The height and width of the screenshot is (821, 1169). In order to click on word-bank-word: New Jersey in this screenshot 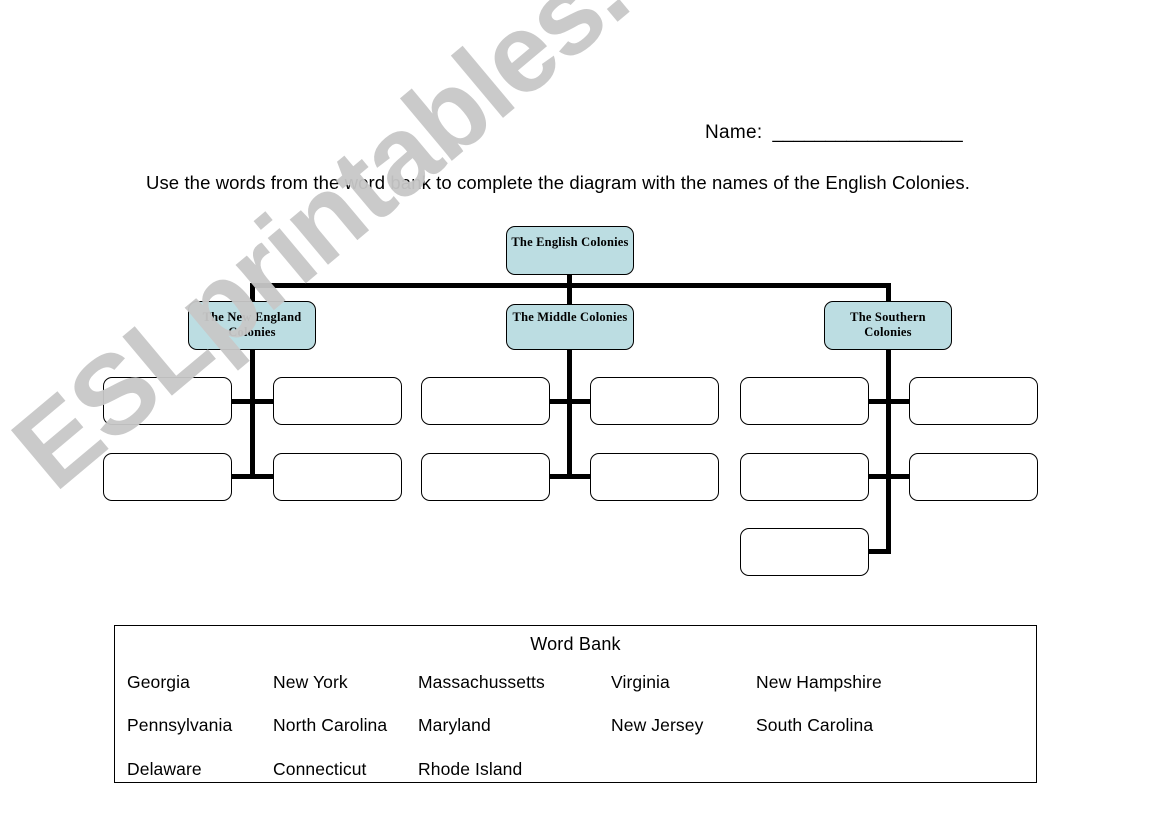, I will do `click(657, 725)`.